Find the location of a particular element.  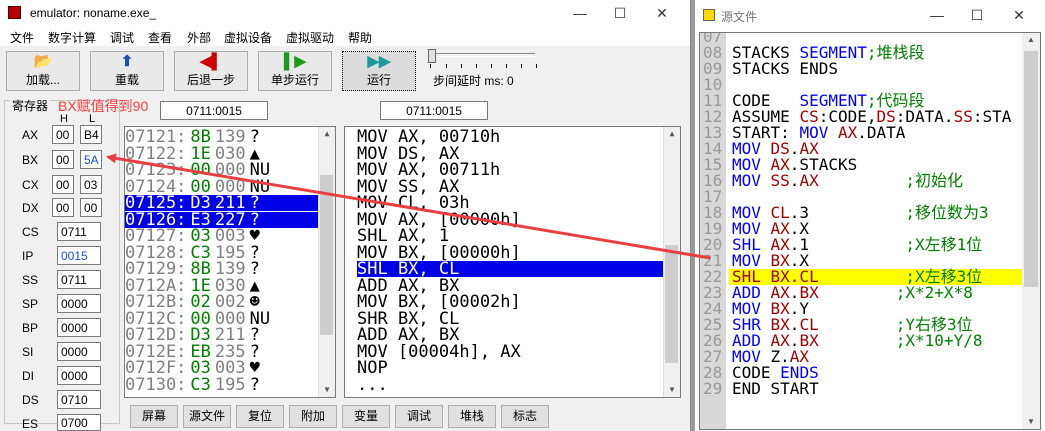

disasm-row: SHL AX, 1 is located at coordinates (510, 236).